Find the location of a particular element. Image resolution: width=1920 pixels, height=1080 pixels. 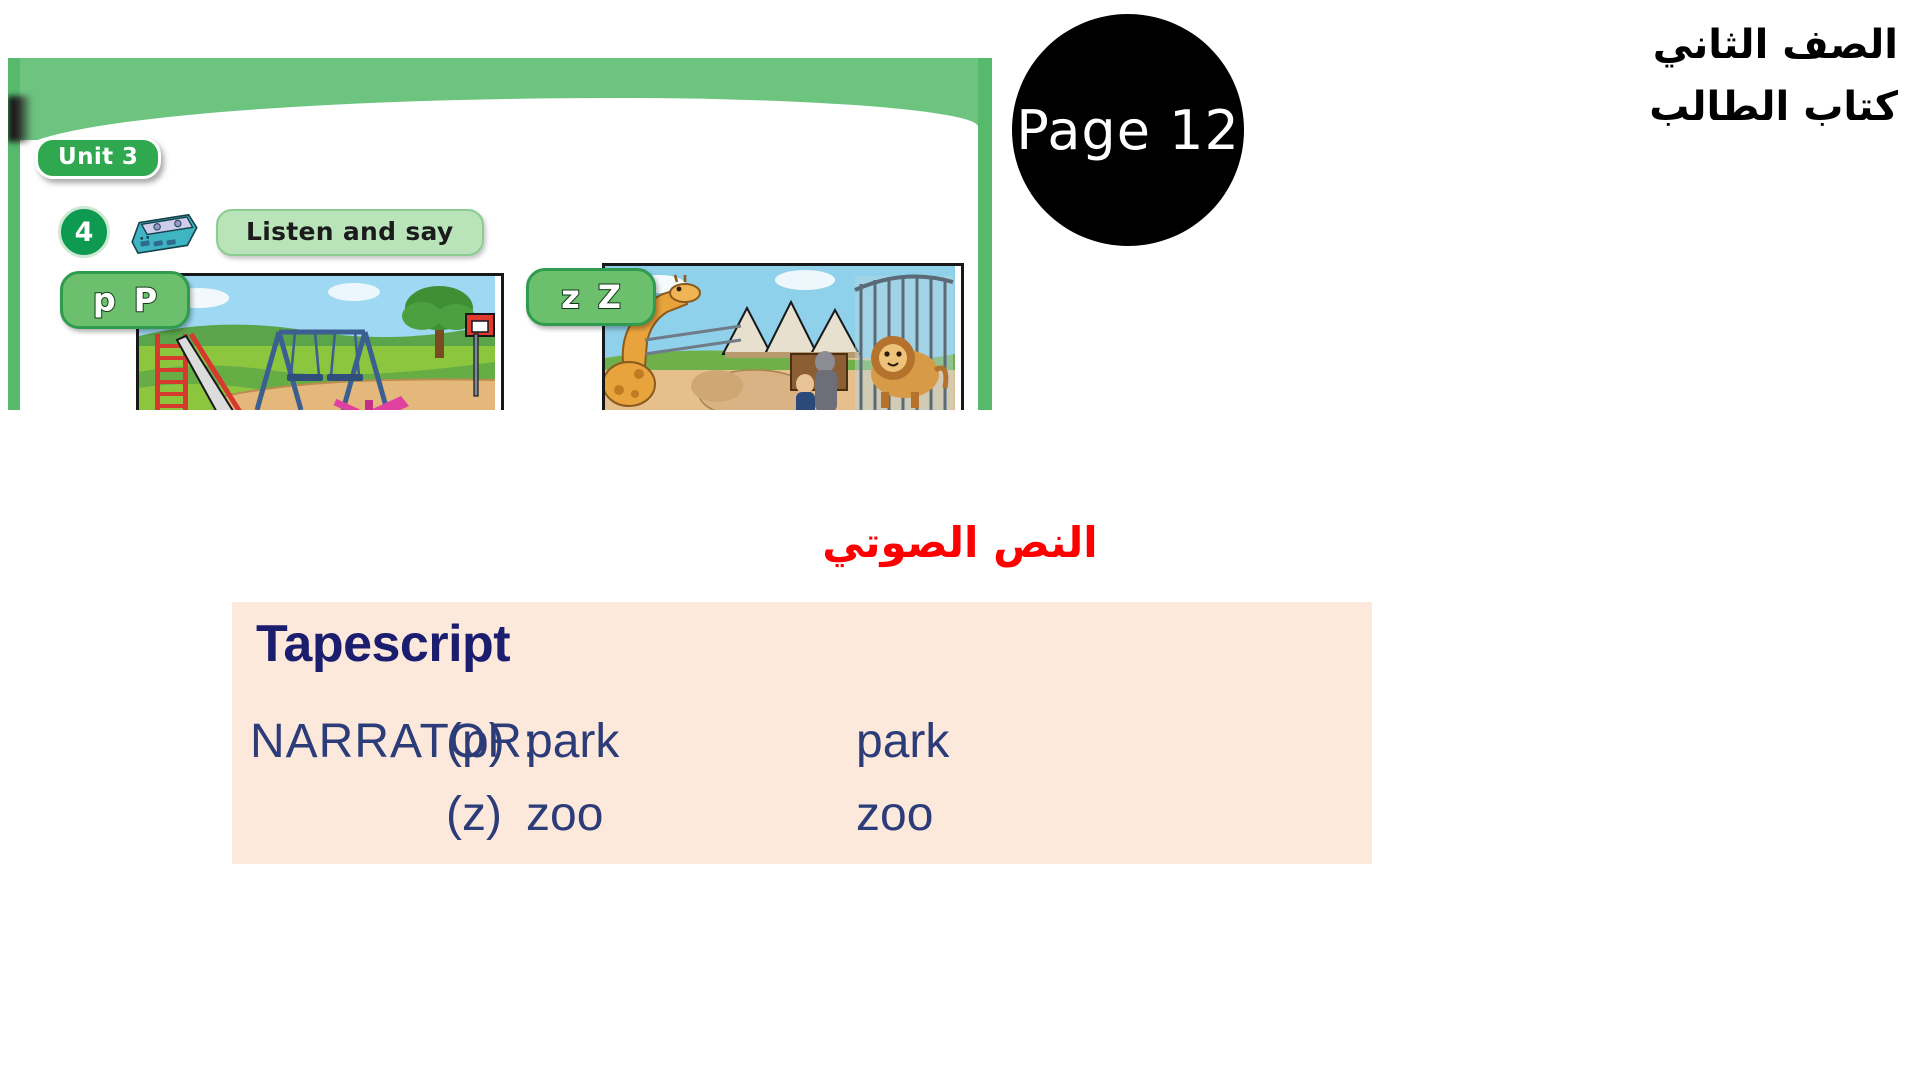

unit-badge: Unit 3 is located at coordinates (98, 158).